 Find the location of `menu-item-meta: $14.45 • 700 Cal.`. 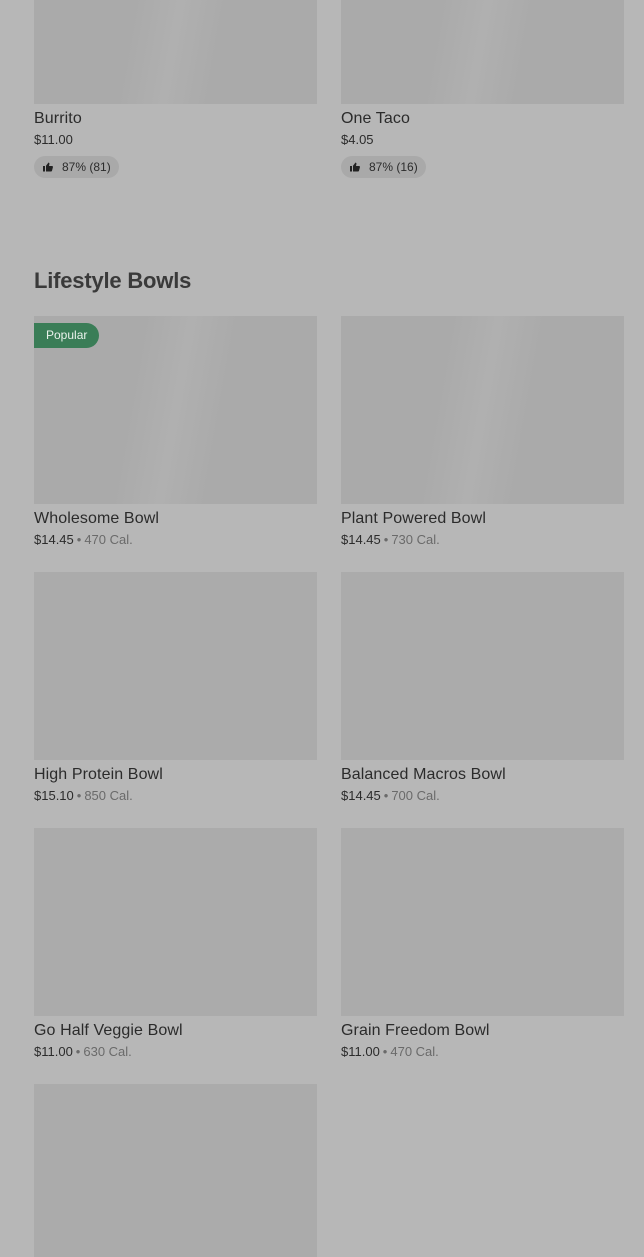

menu-item-meta: $14.45 • 700 Cal. is located at coordinates (482, 796).